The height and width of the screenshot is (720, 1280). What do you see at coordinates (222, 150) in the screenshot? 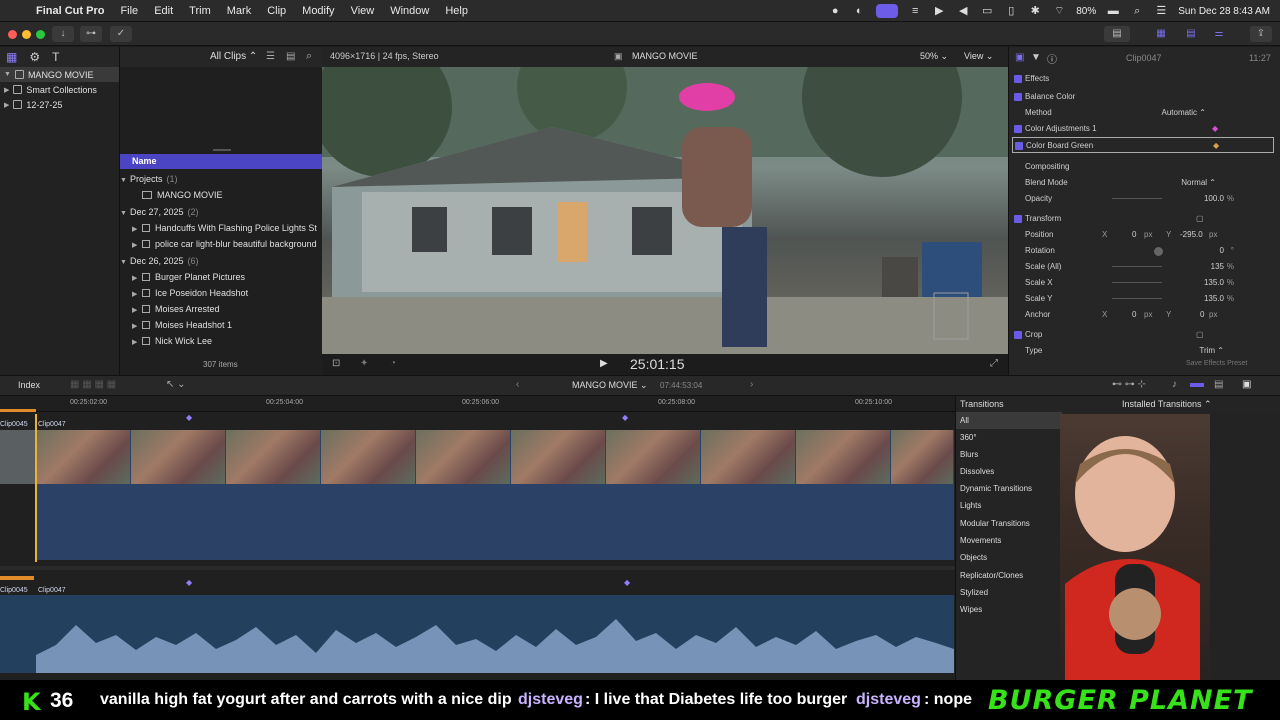
I see `browser-divider-handle` at bounding box center [222, 150].